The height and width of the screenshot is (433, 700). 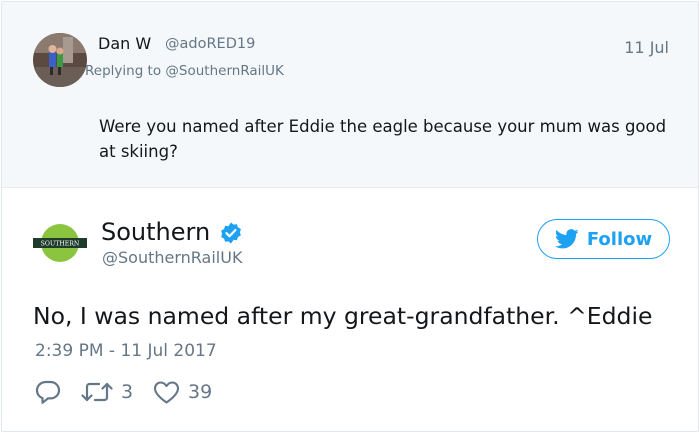 I want to click on main-author-name: Southern, so click(x=155, y=232).